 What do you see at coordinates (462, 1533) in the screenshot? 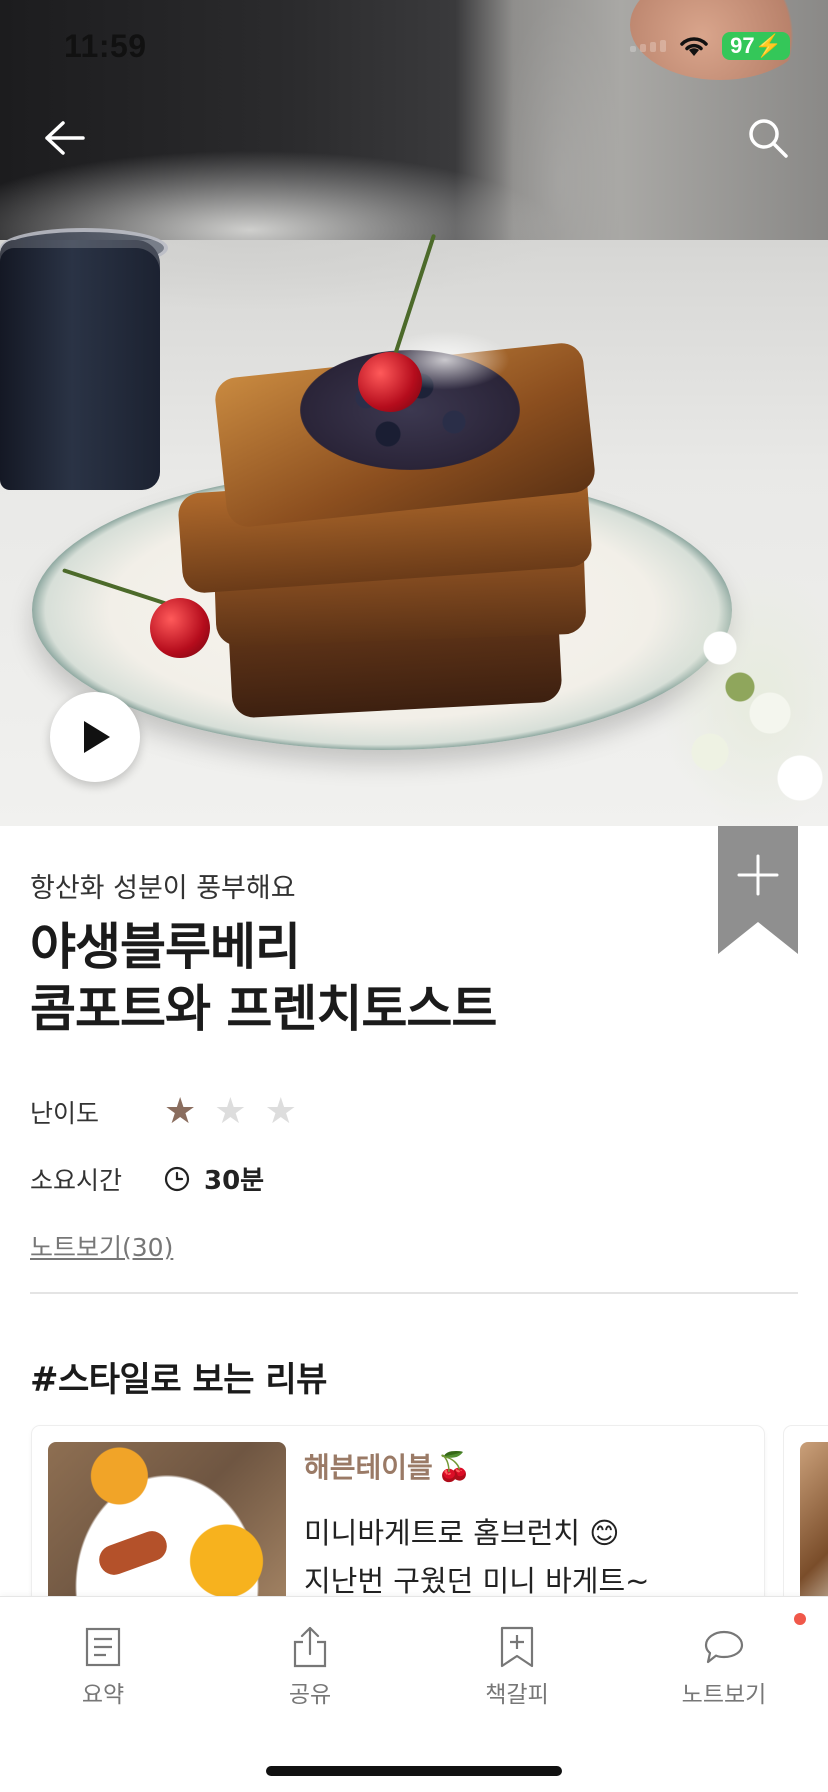
I see `review-text-line1: 미니바게트로 홈브런치 😊` at bounding box center [462, 1533].